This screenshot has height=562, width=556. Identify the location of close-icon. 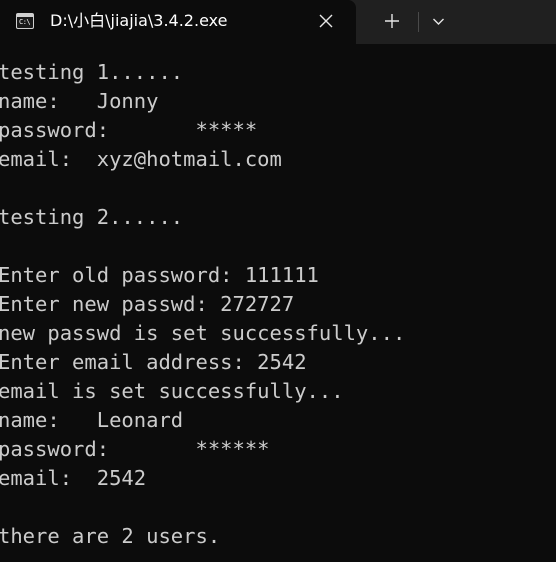
(326, 21).